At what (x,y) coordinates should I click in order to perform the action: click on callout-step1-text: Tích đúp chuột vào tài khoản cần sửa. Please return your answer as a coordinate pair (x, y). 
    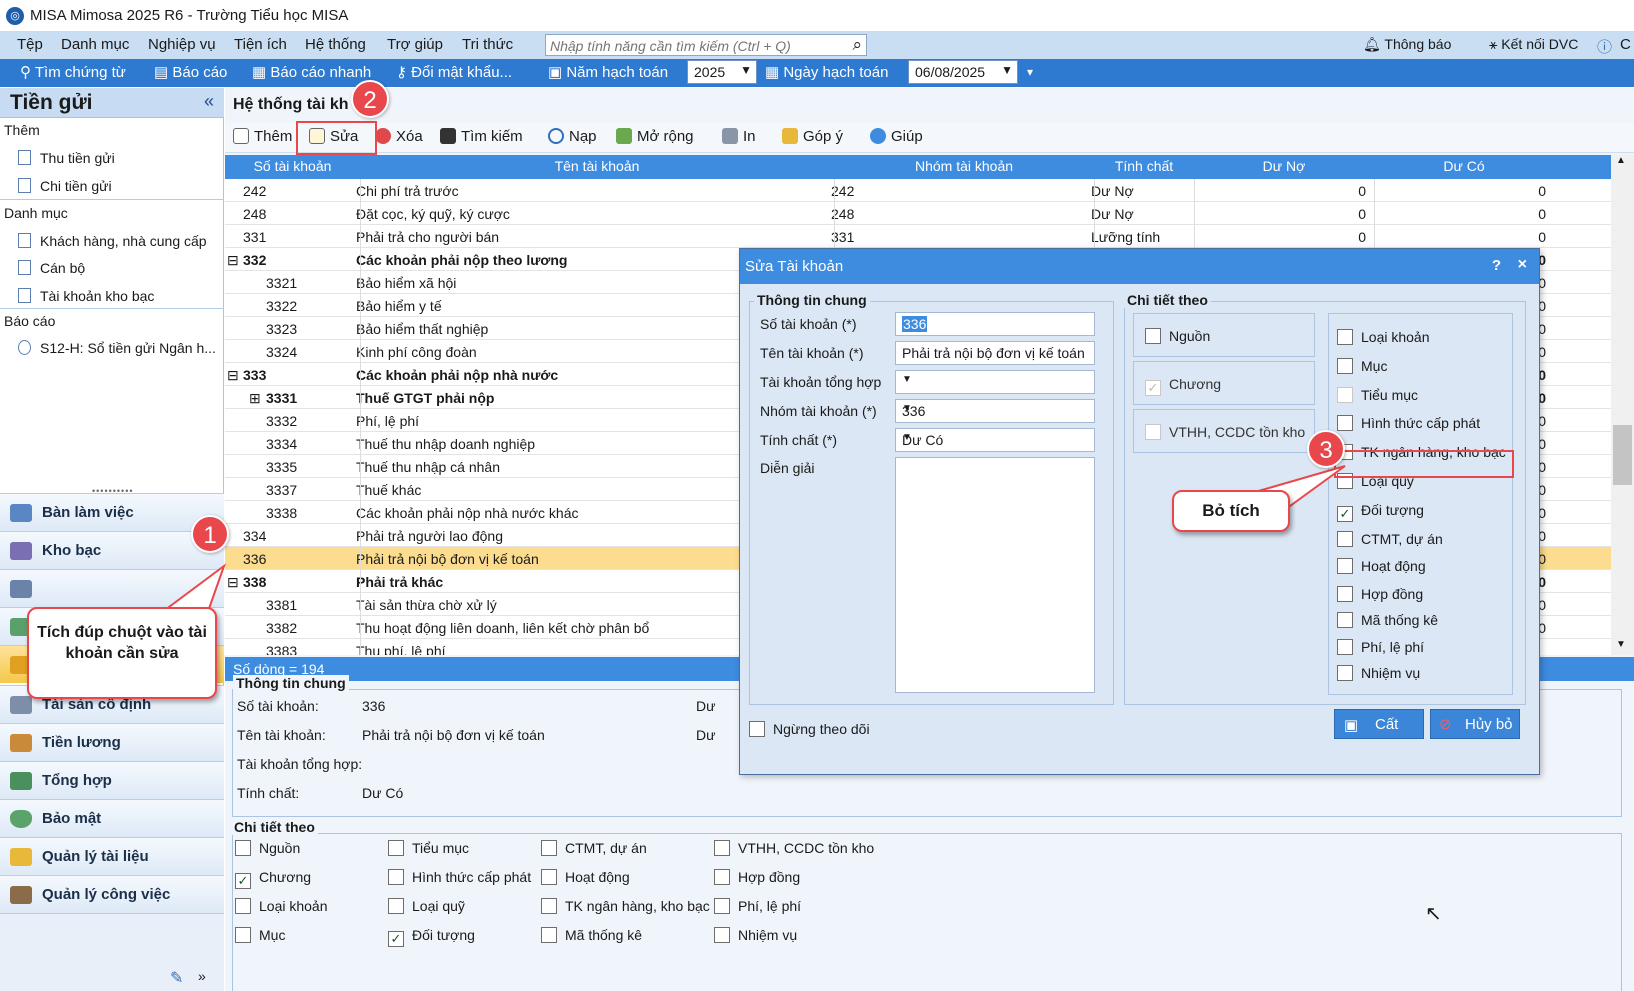
    Looking at the image, I should click on (122, 643).